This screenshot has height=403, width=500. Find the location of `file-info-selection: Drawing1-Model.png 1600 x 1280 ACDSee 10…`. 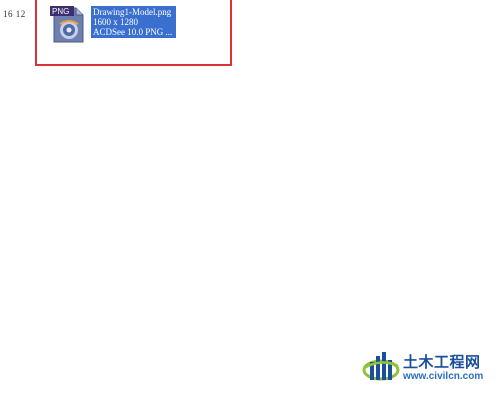

file-info-selection: Drawing1-Model.png 1600 x 1280 ACDSee 10… is located at coordinates (134, 22).